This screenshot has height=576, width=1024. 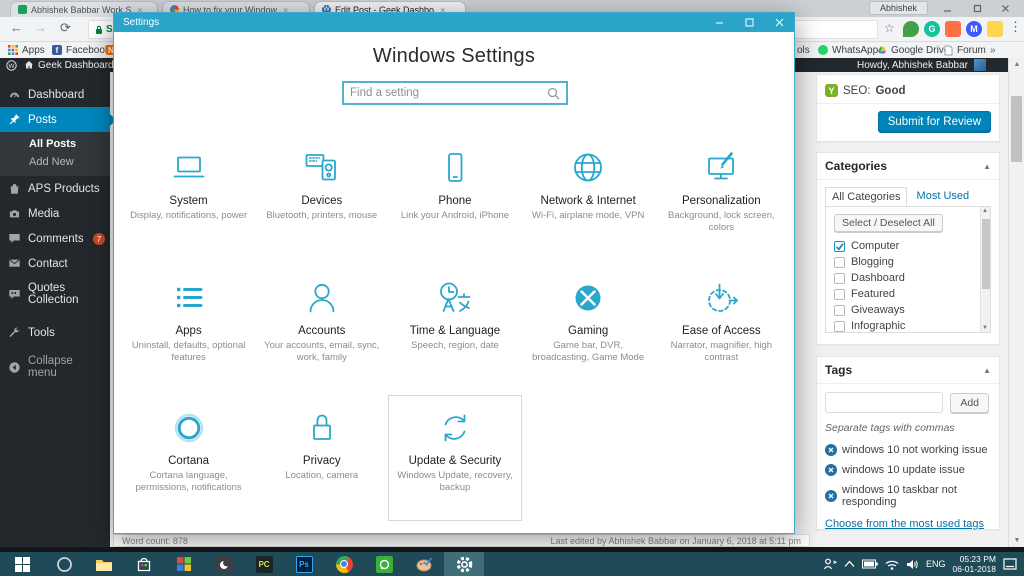 I want to click on category-computer: Computer, so click(x=908, y=246).